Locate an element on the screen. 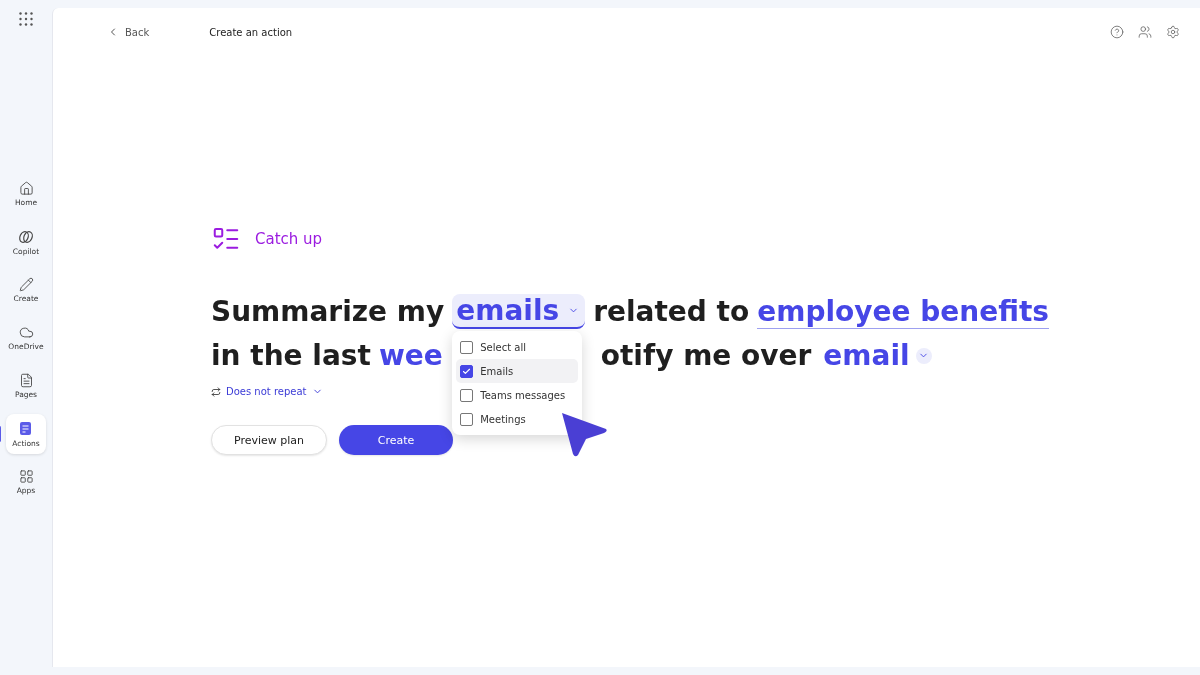 This screenshot has width=1200, height=675. option-label: Teams messages is located at coordinates (523, 395).